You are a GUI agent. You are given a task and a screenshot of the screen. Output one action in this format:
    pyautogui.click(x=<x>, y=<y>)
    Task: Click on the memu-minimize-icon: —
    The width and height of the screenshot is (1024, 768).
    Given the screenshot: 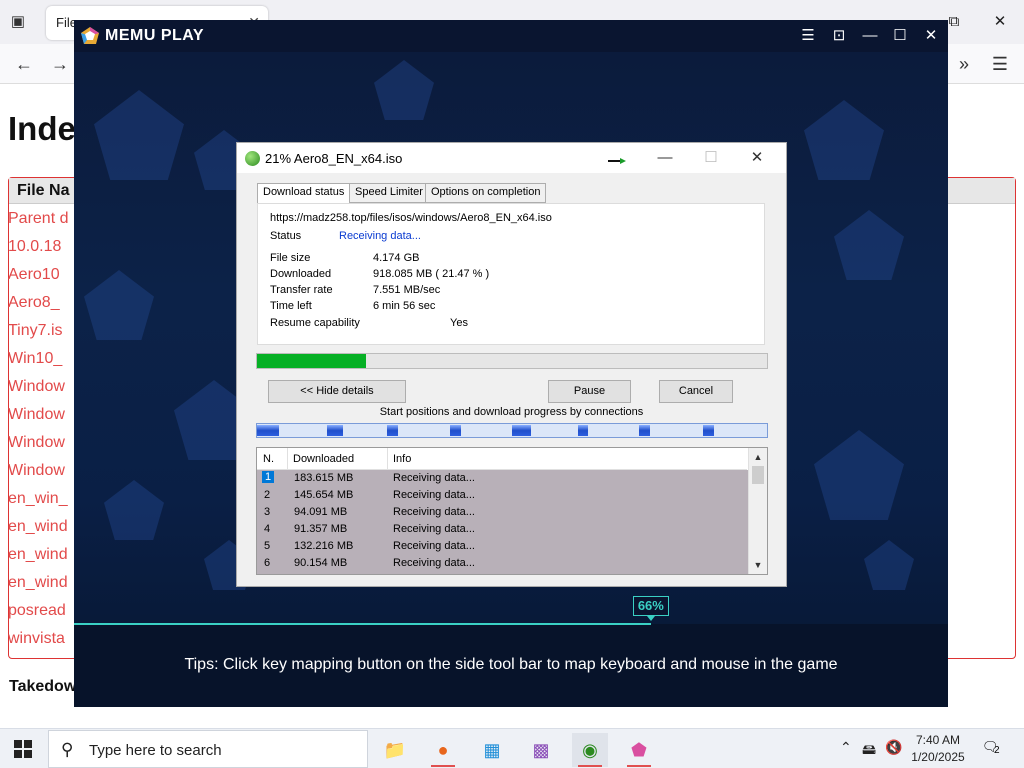 What is the action you would take?
    pyautogui.click(x=870, y=36)
    